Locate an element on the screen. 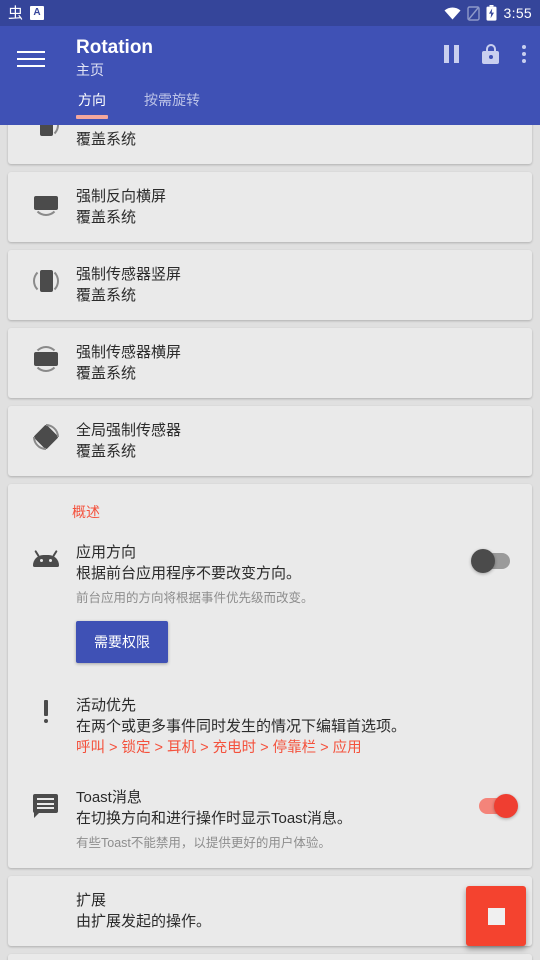 Image resolution: width=540 pixels, height=960 pixels. force-reverse-portrait-icon is located at coordinates (46, 132).